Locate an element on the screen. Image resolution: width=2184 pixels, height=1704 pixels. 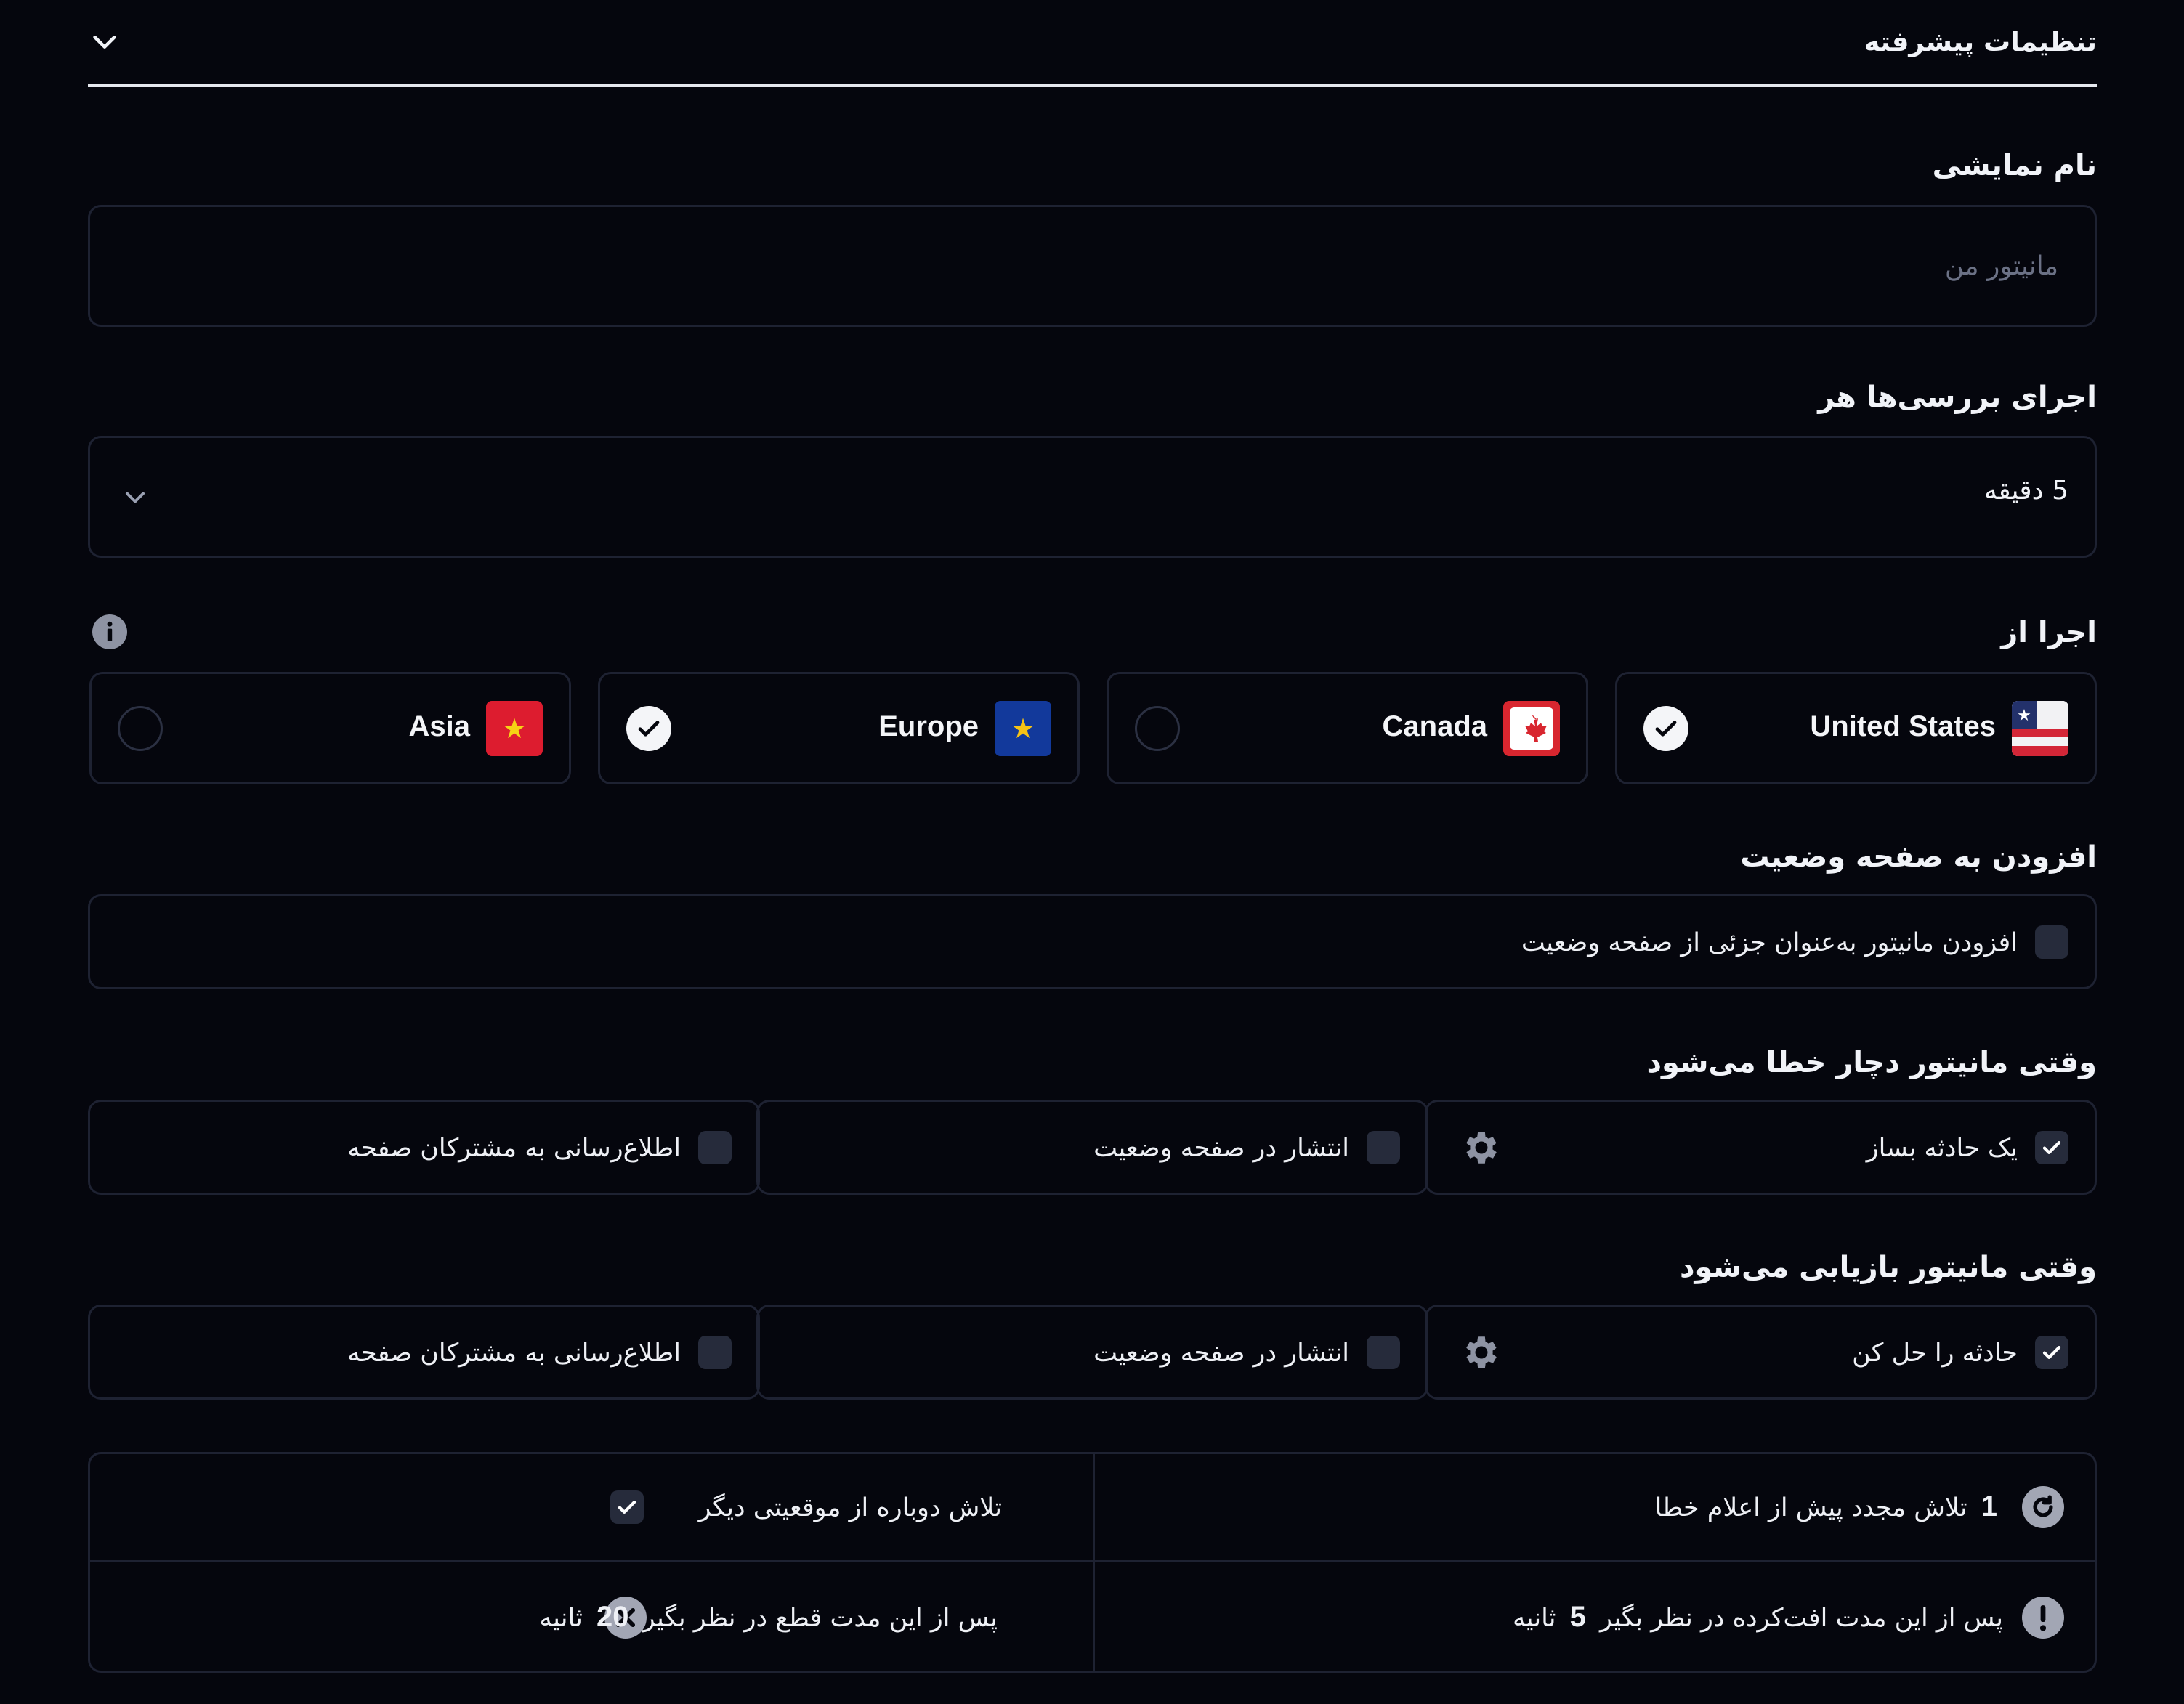
region-name: Asia is located at coordinates (439, 726).